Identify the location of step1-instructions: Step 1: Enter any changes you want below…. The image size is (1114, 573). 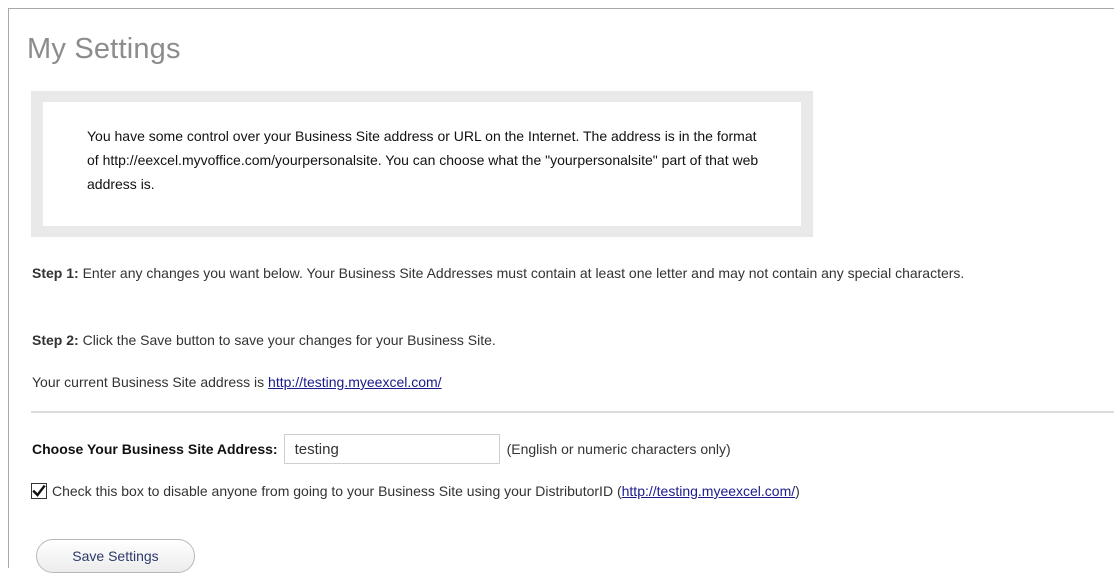
(562, 273).